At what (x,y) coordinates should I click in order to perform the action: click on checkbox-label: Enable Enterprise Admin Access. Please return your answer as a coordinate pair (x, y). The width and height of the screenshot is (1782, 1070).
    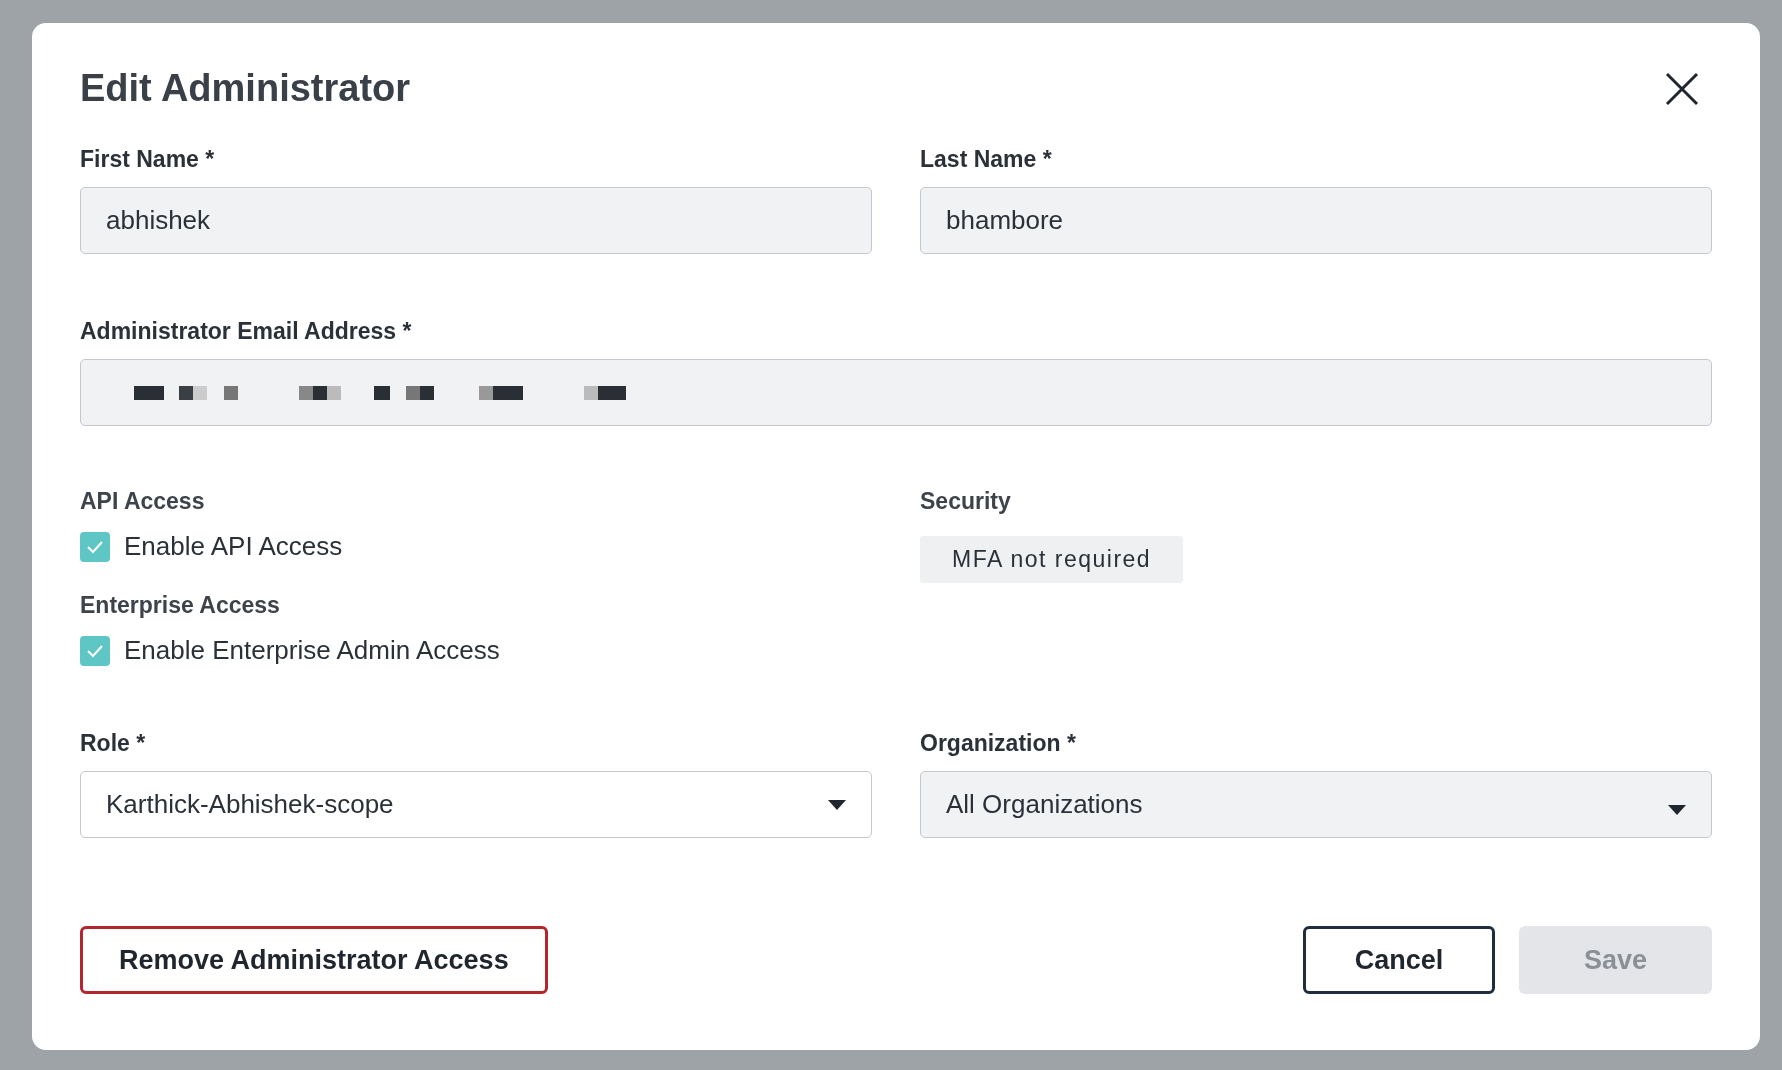
    Looking at the image, I should click on (312, 650).